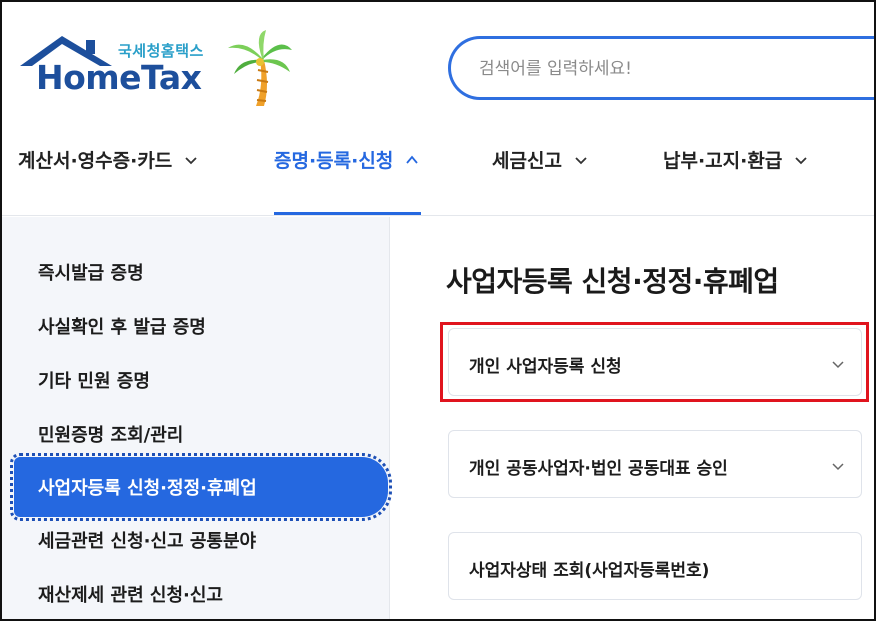 The image size is (876, 621). I want to click on sidebar-item-business-registration: 사업자등록 신청·정정·휴폐업, so click(201, 487).